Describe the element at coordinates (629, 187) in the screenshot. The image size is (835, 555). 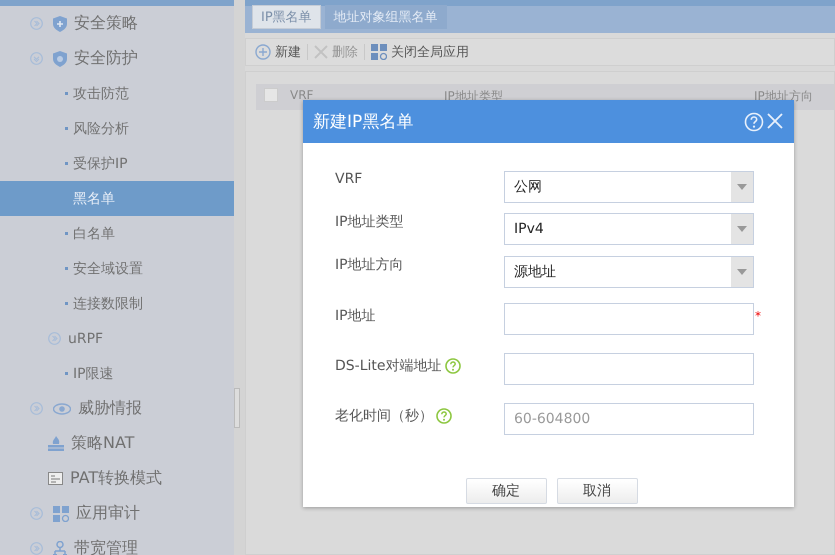
I see `dropdown: 公网` at that location.